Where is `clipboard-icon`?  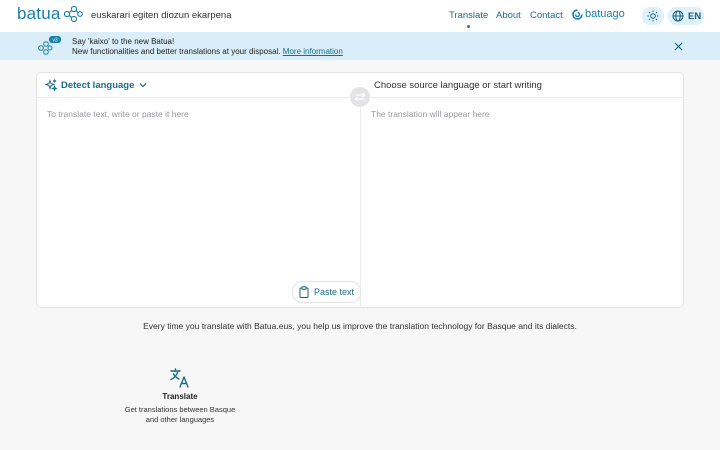 clipboard-icon is located at coordinates (304, 292).